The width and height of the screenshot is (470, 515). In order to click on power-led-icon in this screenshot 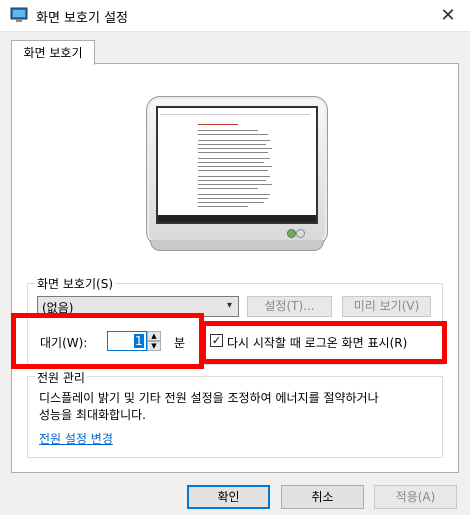, I will do `click(291, 233)`.